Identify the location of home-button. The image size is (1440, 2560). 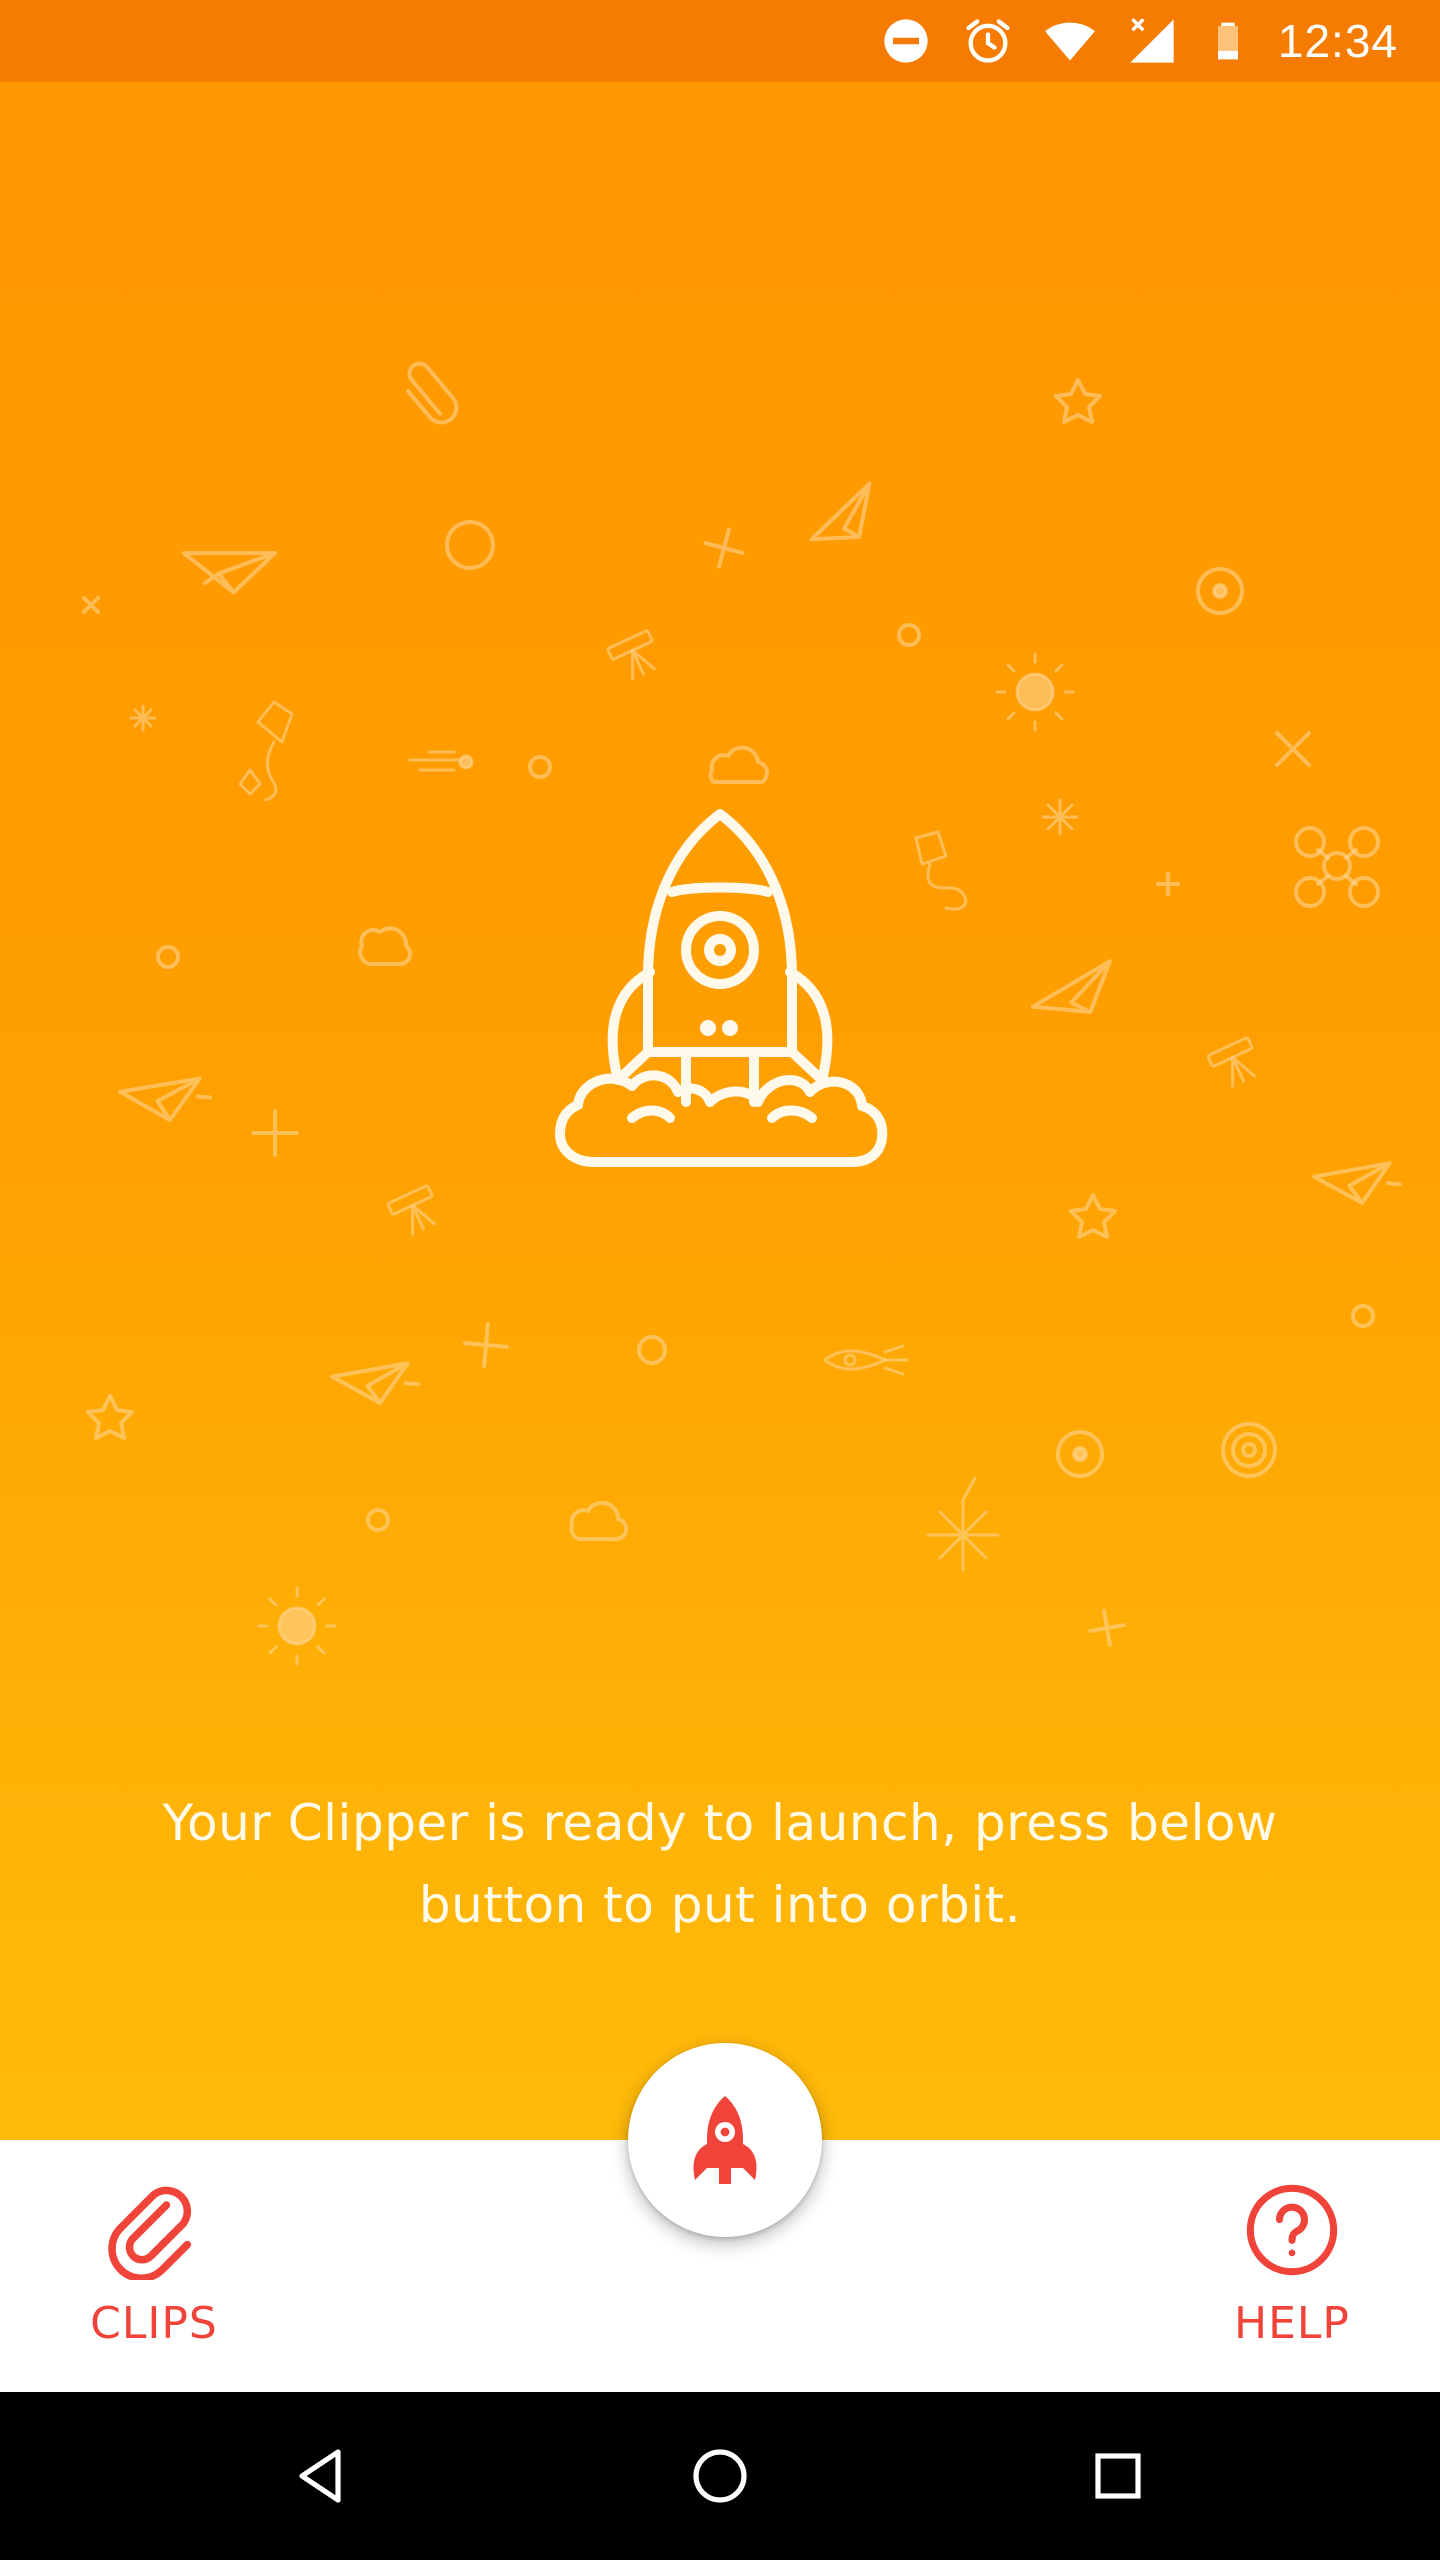
(720, 2476).